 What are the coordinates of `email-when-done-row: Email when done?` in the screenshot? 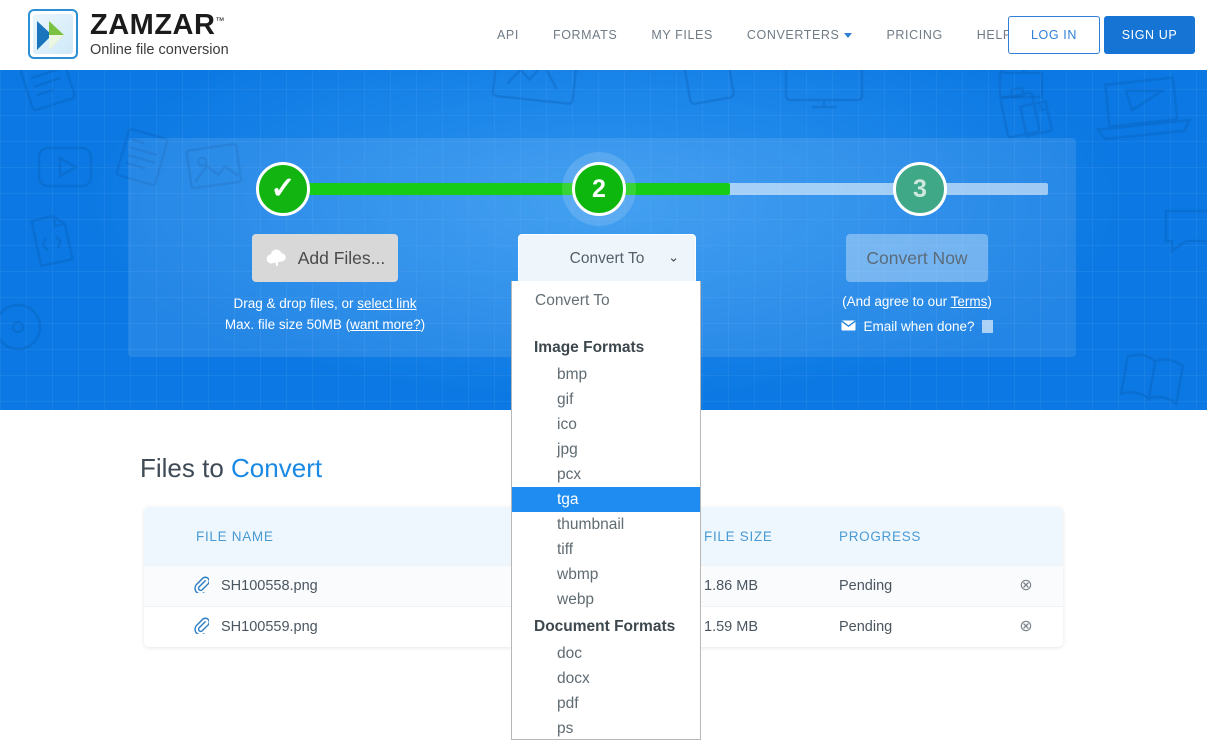 It's located at (917, 326).